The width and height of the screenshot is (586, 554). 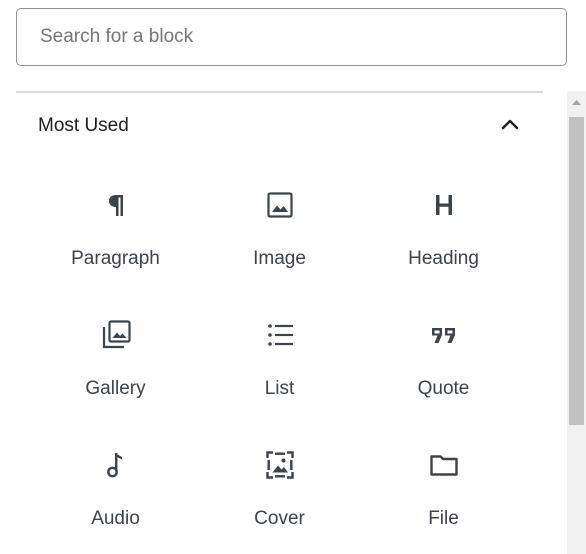 I want to click on block-file: File, so click(x=443, y=492).